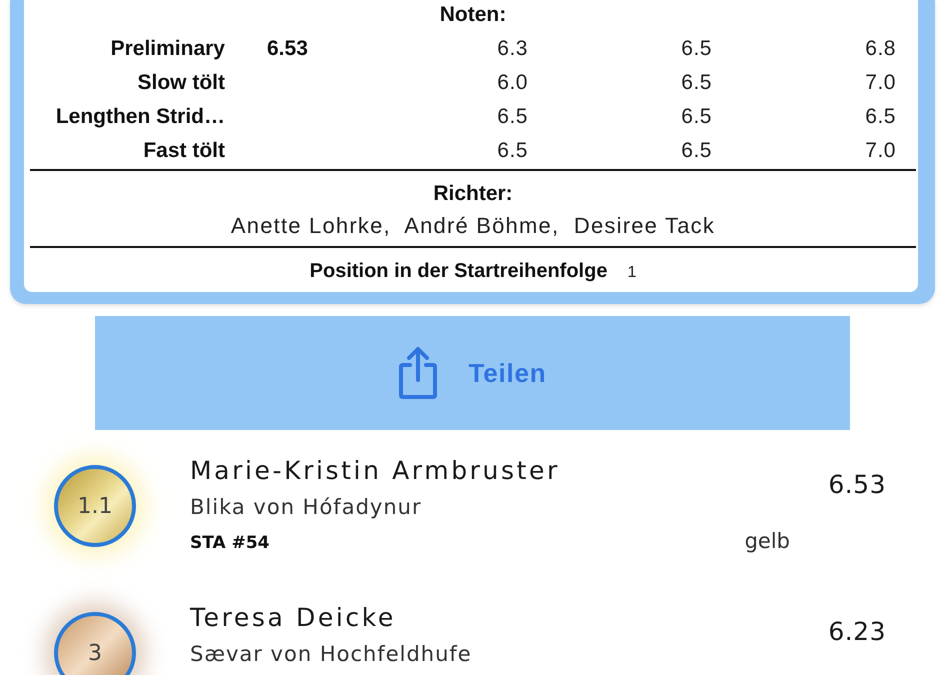  I want to click on grade-total: 6.53, so click(287, 48).